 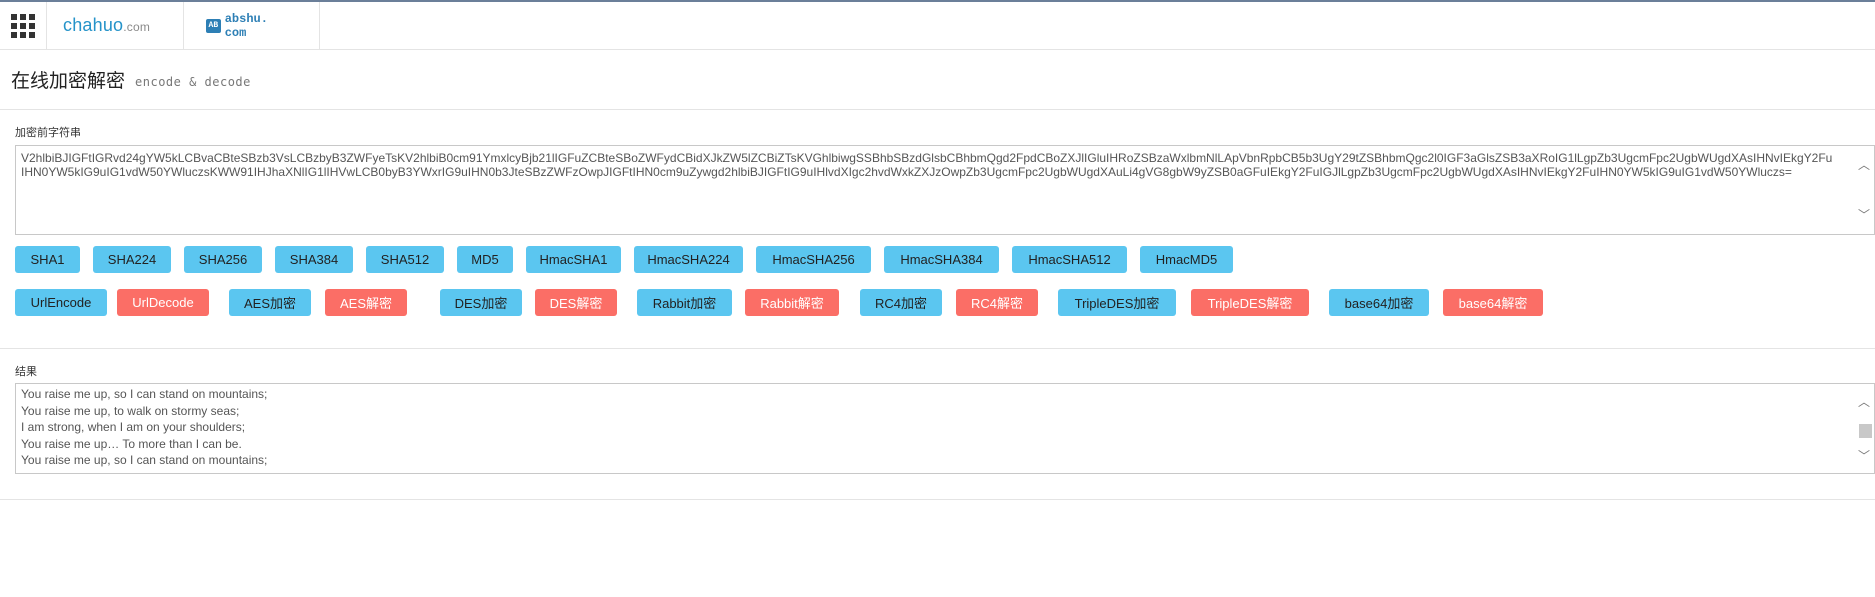 I want to click on cipher-button-6: Rabbit加密, so click(x=684, y=302).